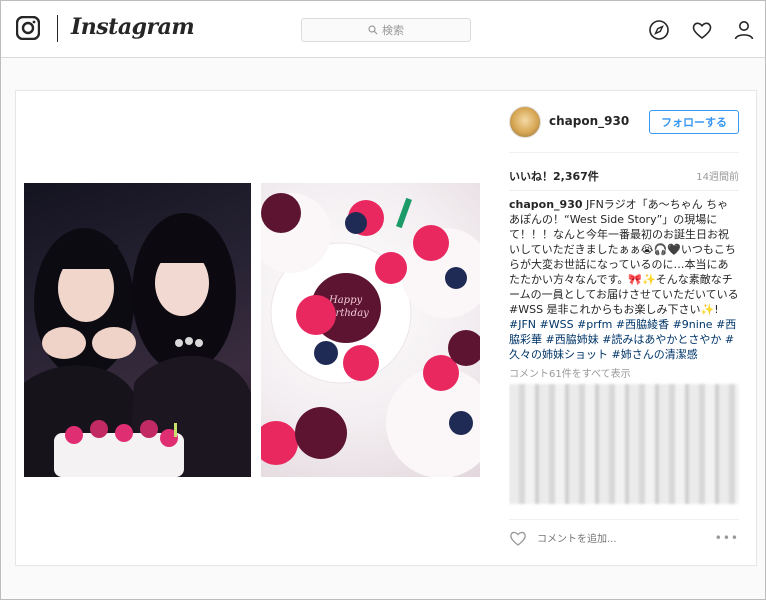  Describe the element at coordinates (57, 28) in the screenshot. I see `logo-divider` at that location.